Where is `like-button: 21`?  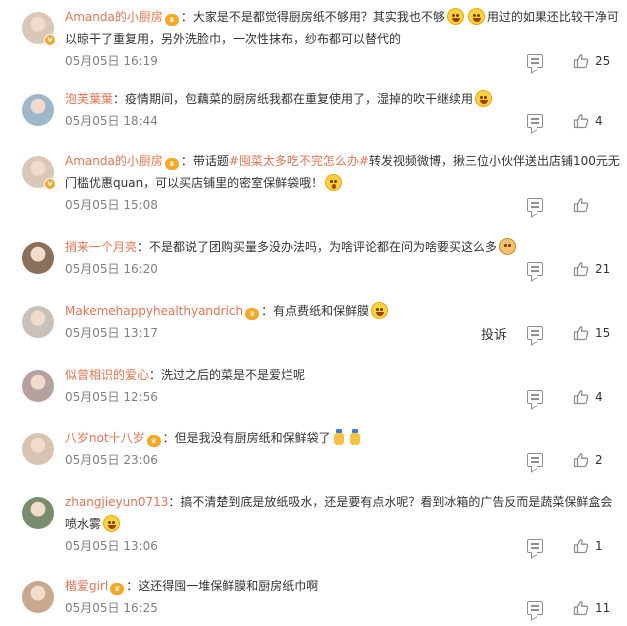
like-button: 21 is located at coordinates (593, 269).